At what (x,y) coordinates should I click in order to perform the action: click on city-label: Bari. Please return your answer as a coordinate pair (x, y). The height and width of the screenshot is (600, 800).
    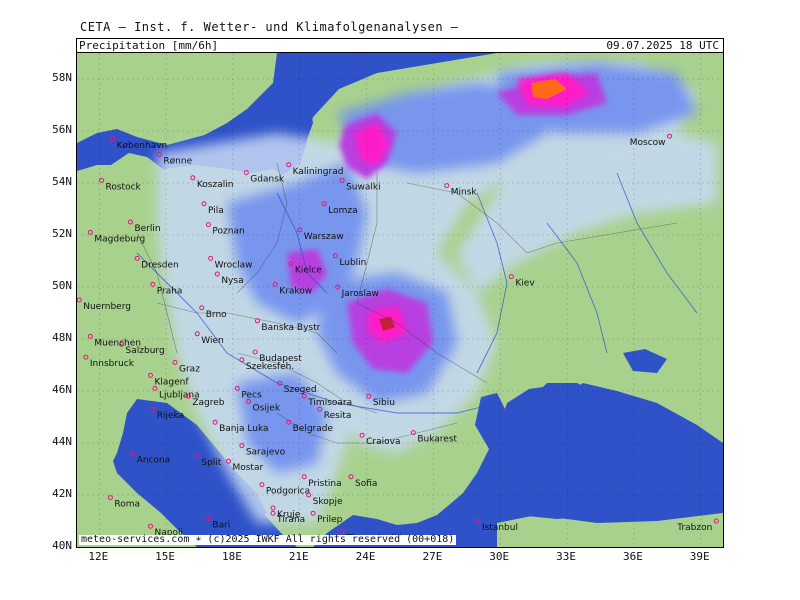
    Looking at the image, I should click on (221, 525).